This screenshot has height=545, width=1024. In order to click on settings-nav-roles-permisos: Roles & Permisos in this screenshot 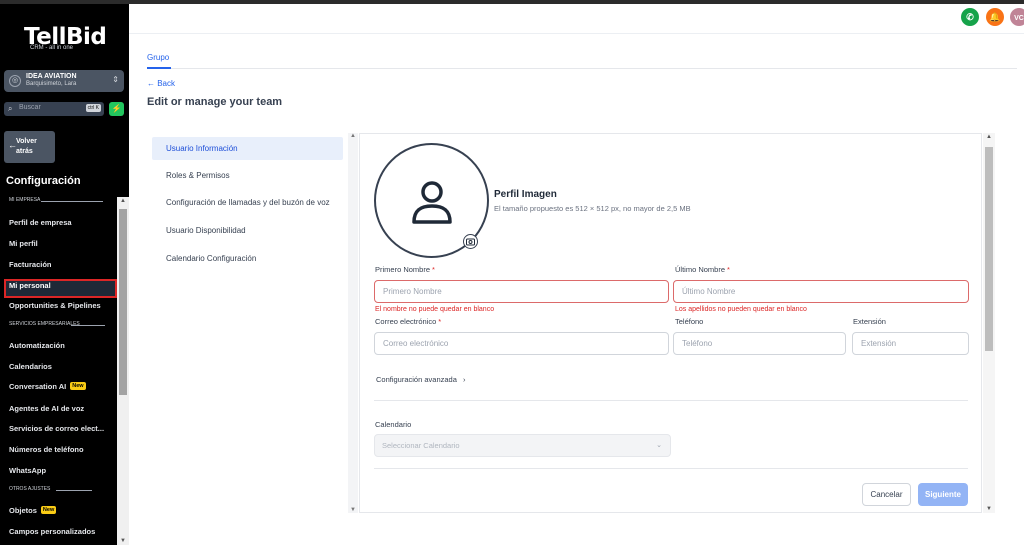, I will do `click(247, 175)`.